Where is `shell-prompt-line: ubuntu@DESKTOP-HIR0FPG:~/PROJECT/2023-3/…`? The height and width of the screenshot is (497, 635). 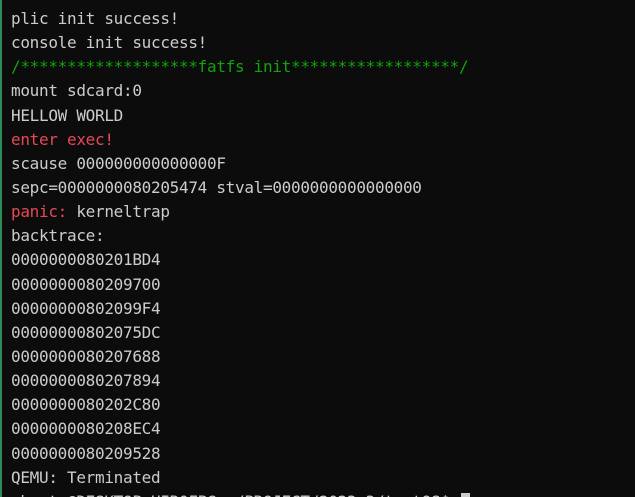 shell-prompt-line: ubuntu@DESKTOP-HIR0FPG:~/PROJECT/2023-3/… is located at coordinates (240, 493).